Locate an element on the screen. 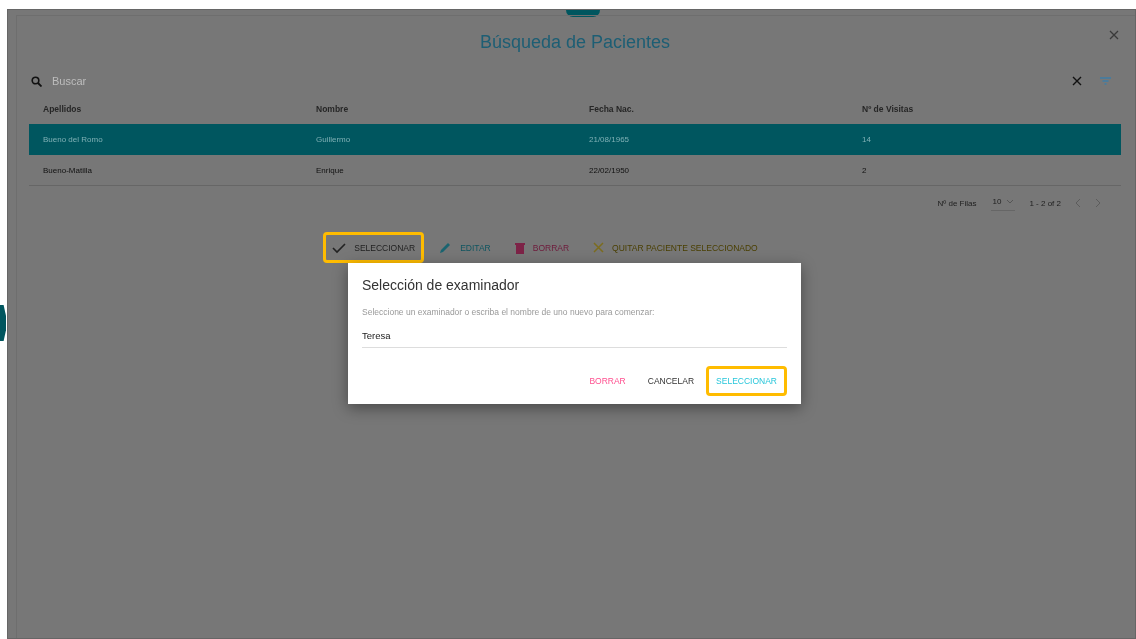  dialog-title: Selección de examinador is located at coordinates (441, 285).